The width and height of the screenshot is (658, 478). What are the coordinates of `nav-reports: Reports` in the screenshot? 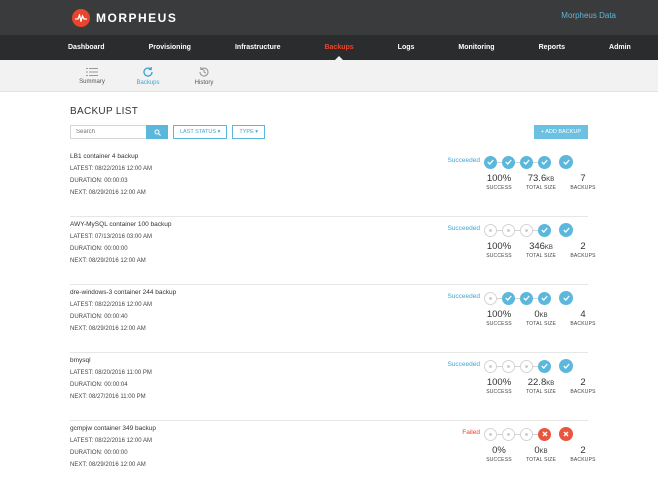 It's located at (552, 47).